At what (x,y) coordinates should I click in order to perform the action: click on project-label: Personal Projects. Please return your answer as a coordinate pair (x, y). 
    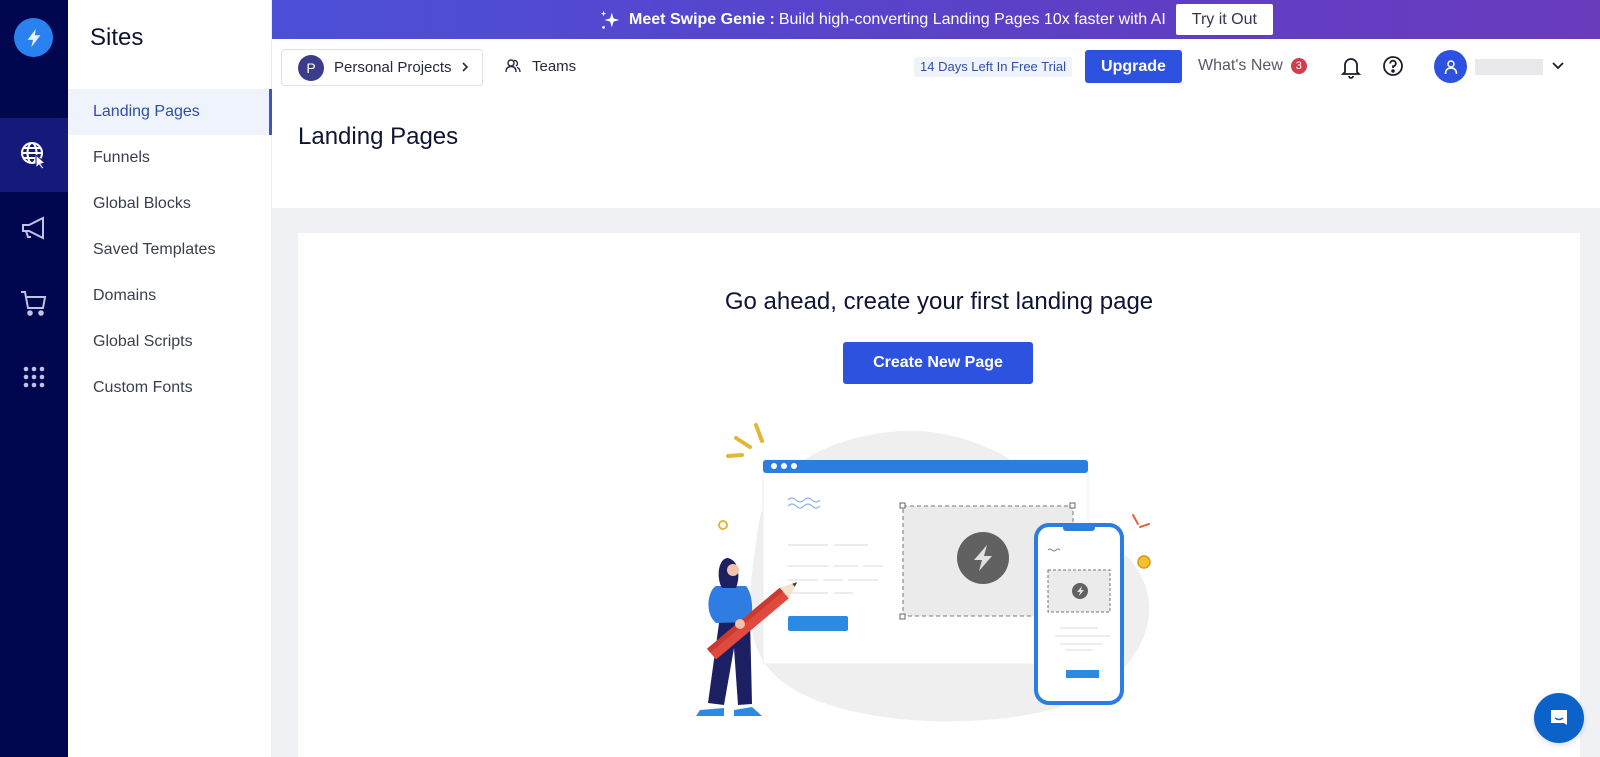
    Looking at the image, I should click on (393, 67).